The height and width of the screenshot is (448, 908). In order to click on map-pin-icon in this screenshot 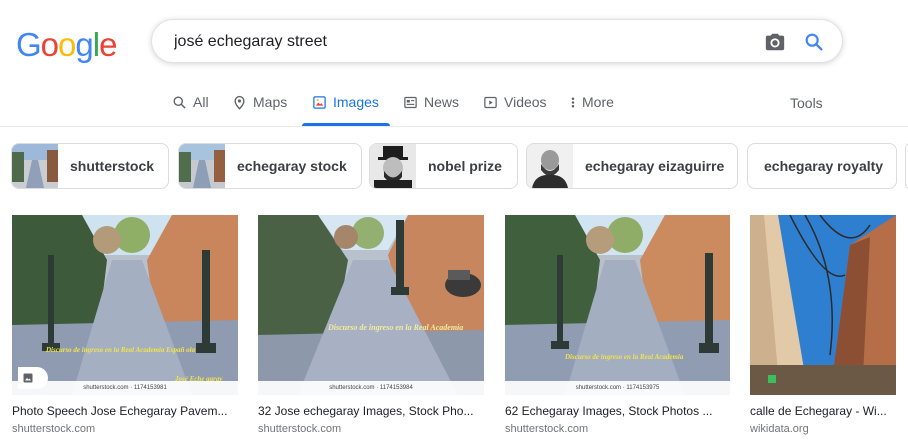, I will do `click(239, 102)`.